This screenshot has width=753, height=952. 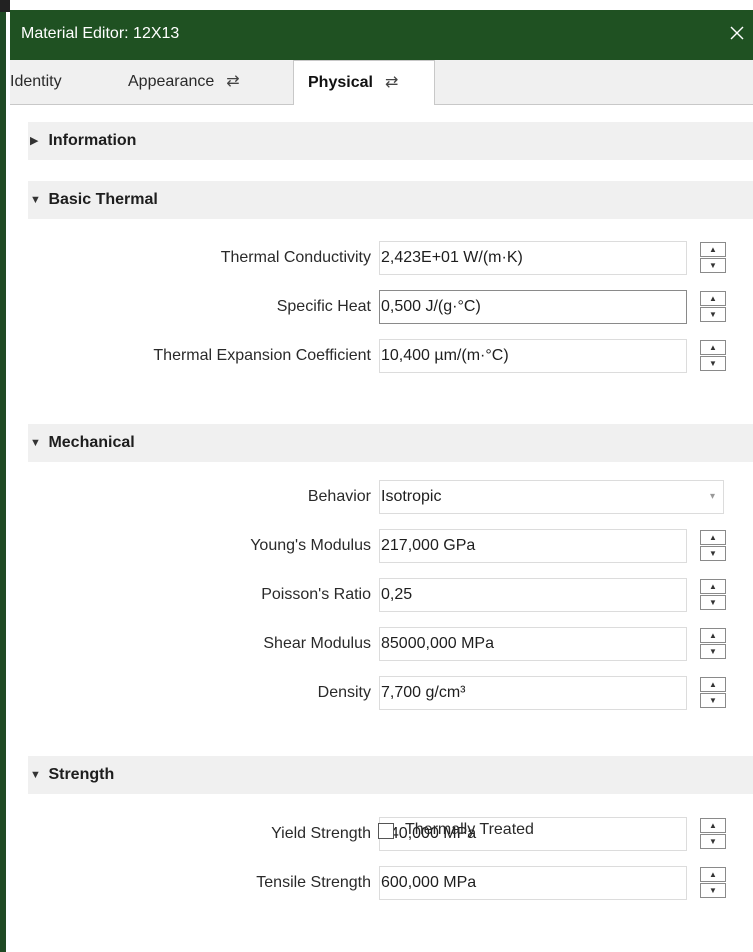 I want to click on shear-modulus-field: 85000,000 MPa, so click(x=533, y=644).